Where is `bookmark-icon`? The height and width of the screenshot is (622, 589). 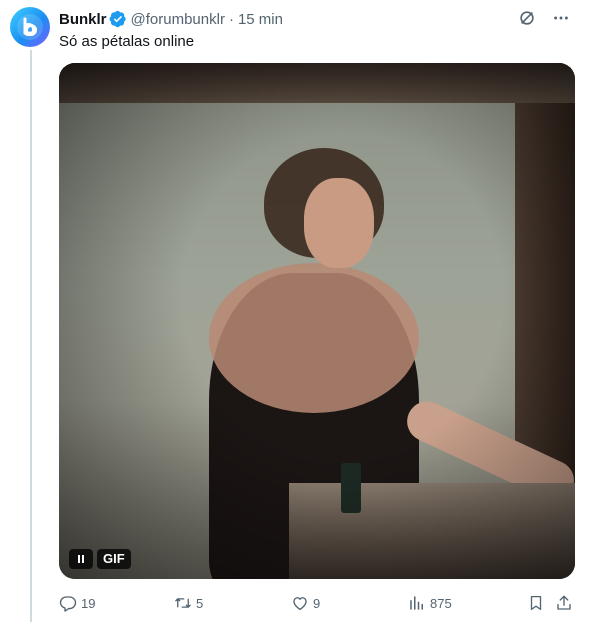
bookmark-icon is located at coordinates (536, 603).